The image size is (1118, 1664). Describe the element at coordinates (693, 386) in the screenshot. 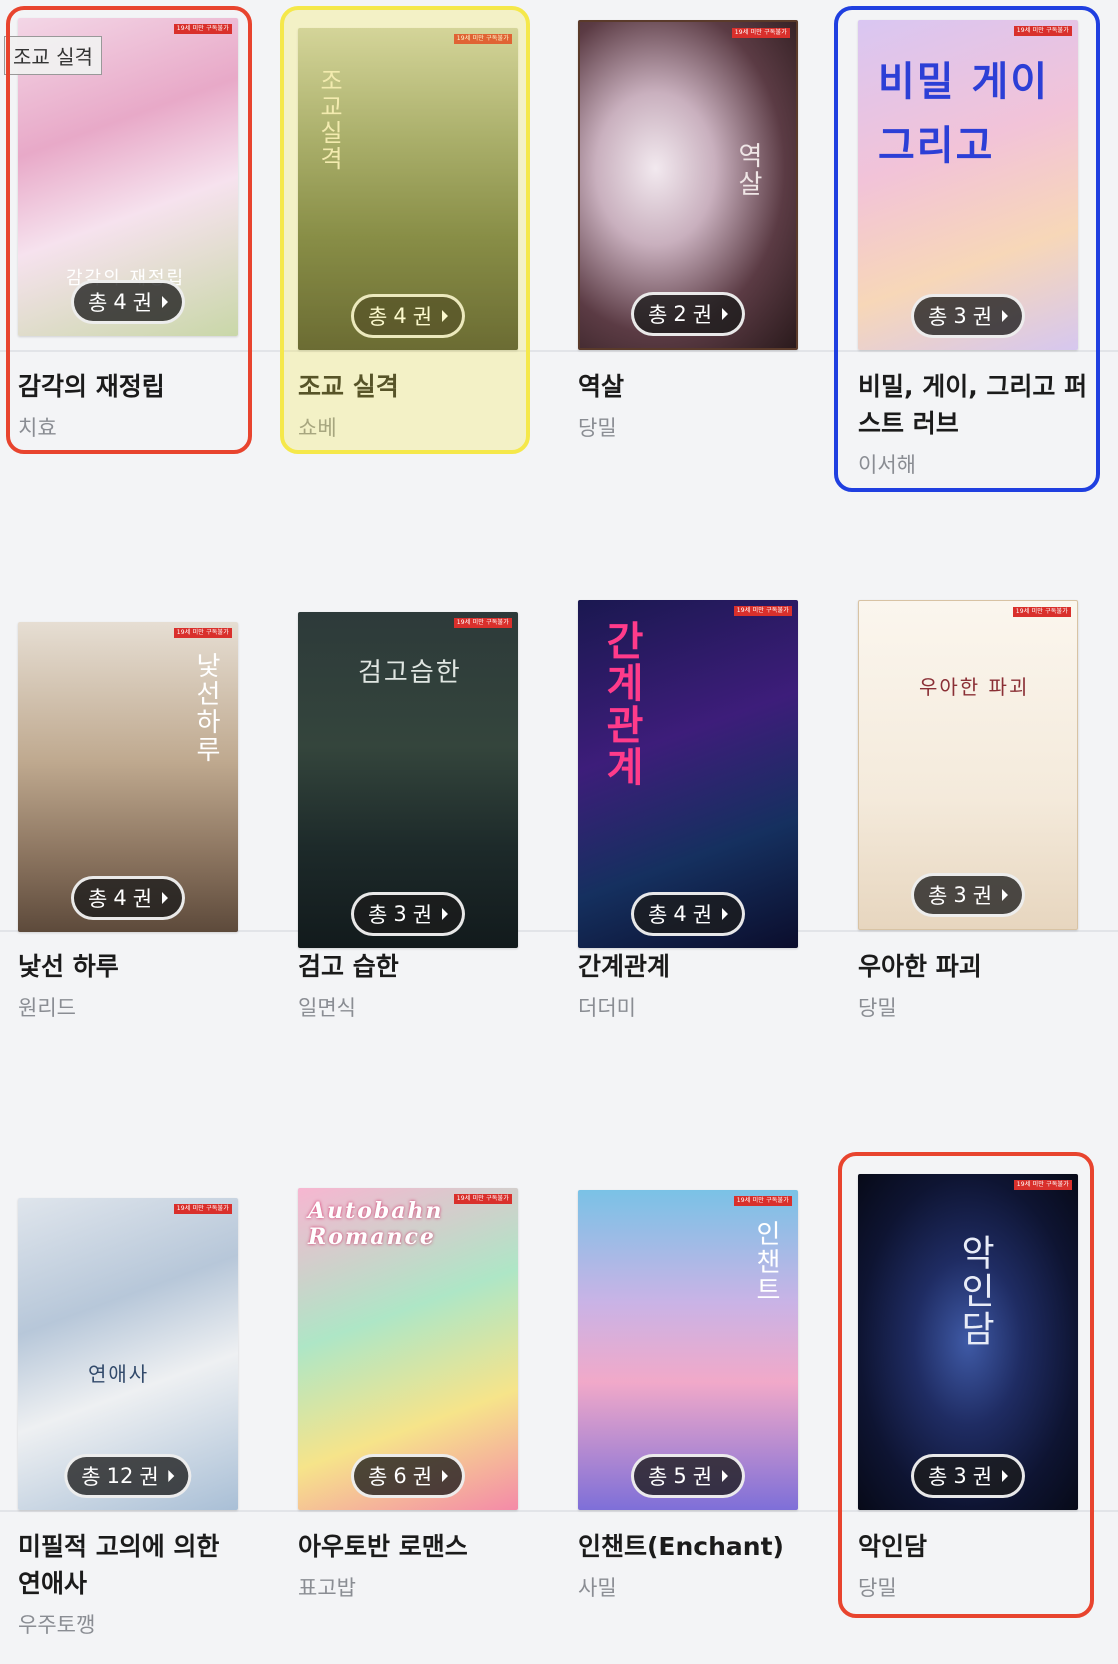

I see `book-title: 역살` at that location.